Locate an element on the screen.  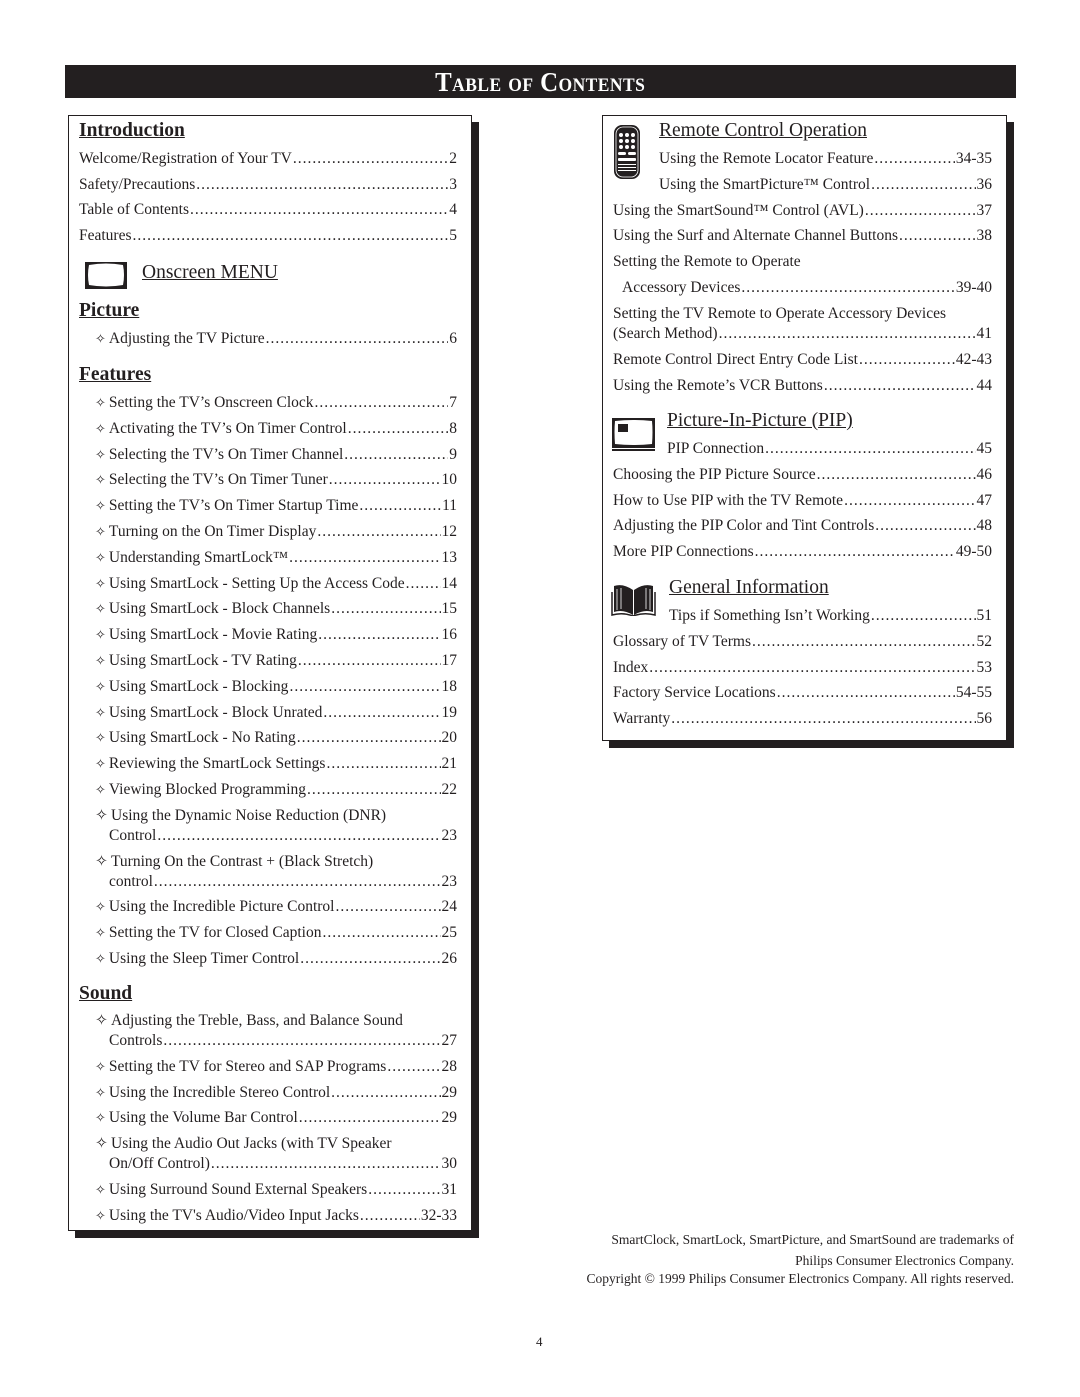
toc-entry: Choosing the PIP Picture Source 46 is located at coordinates (802, 475).